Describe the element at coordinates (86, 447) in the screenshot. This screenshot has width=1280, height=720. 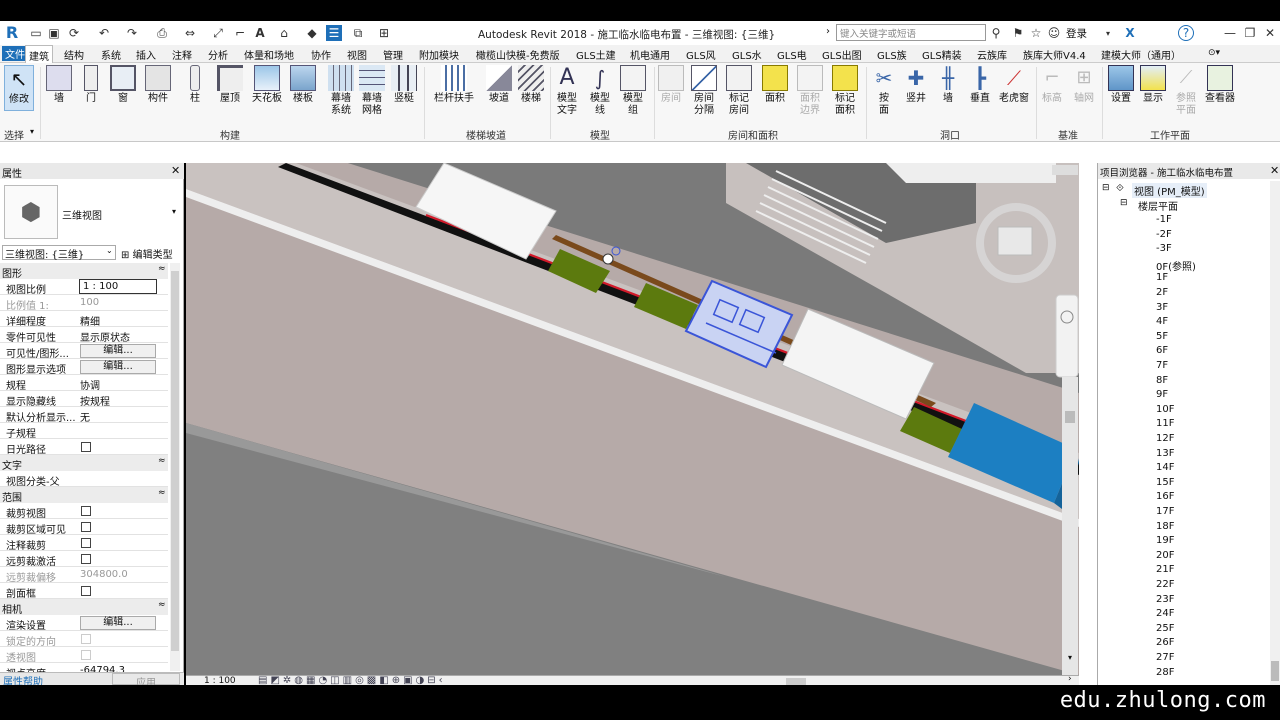
I see `sun-path-checkbox` at that location.